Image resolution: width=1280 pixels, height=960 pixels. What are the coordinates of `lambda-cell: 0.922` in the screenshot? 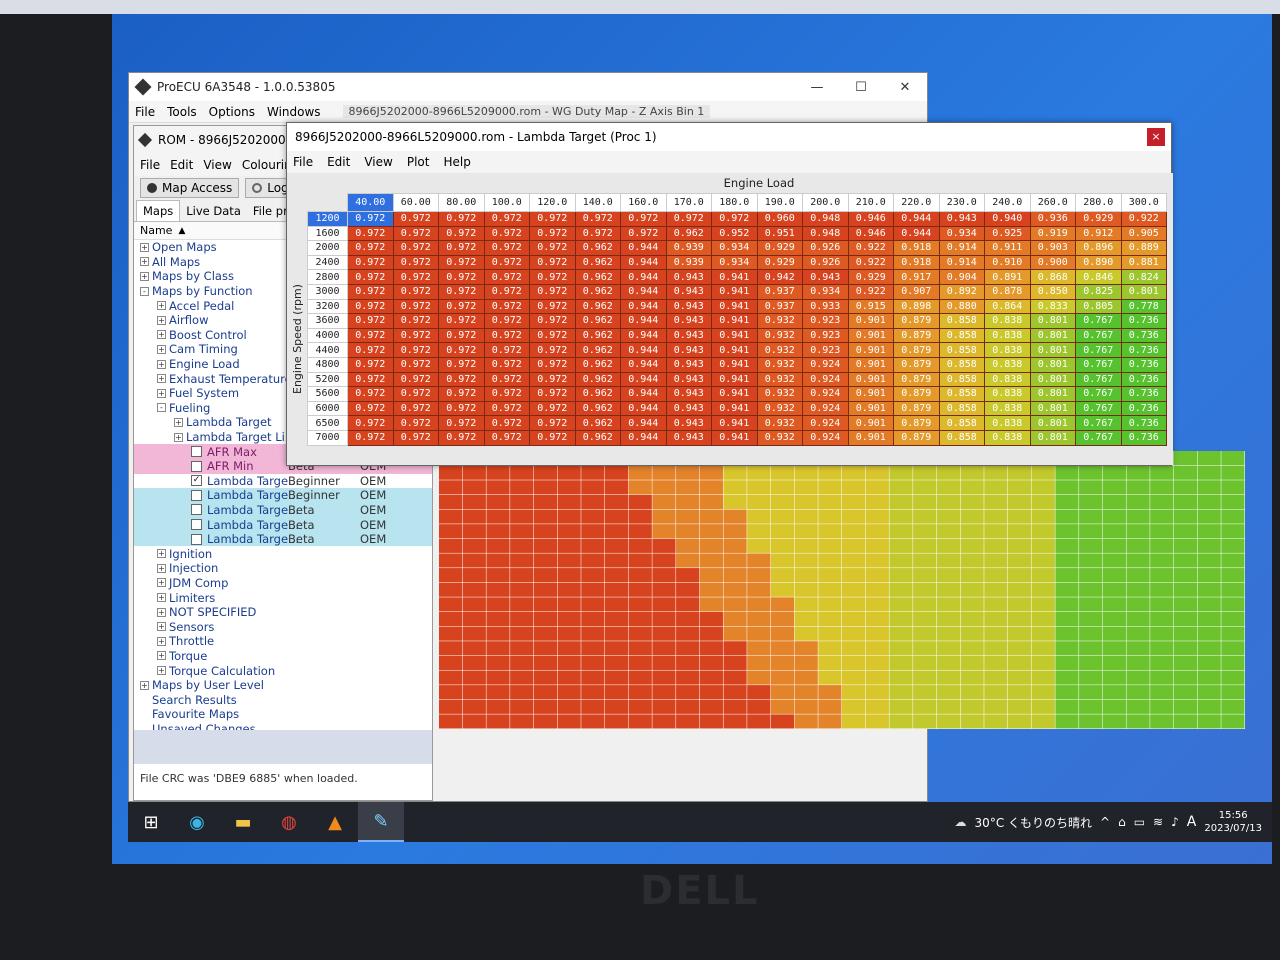 It's located at (870, 291).